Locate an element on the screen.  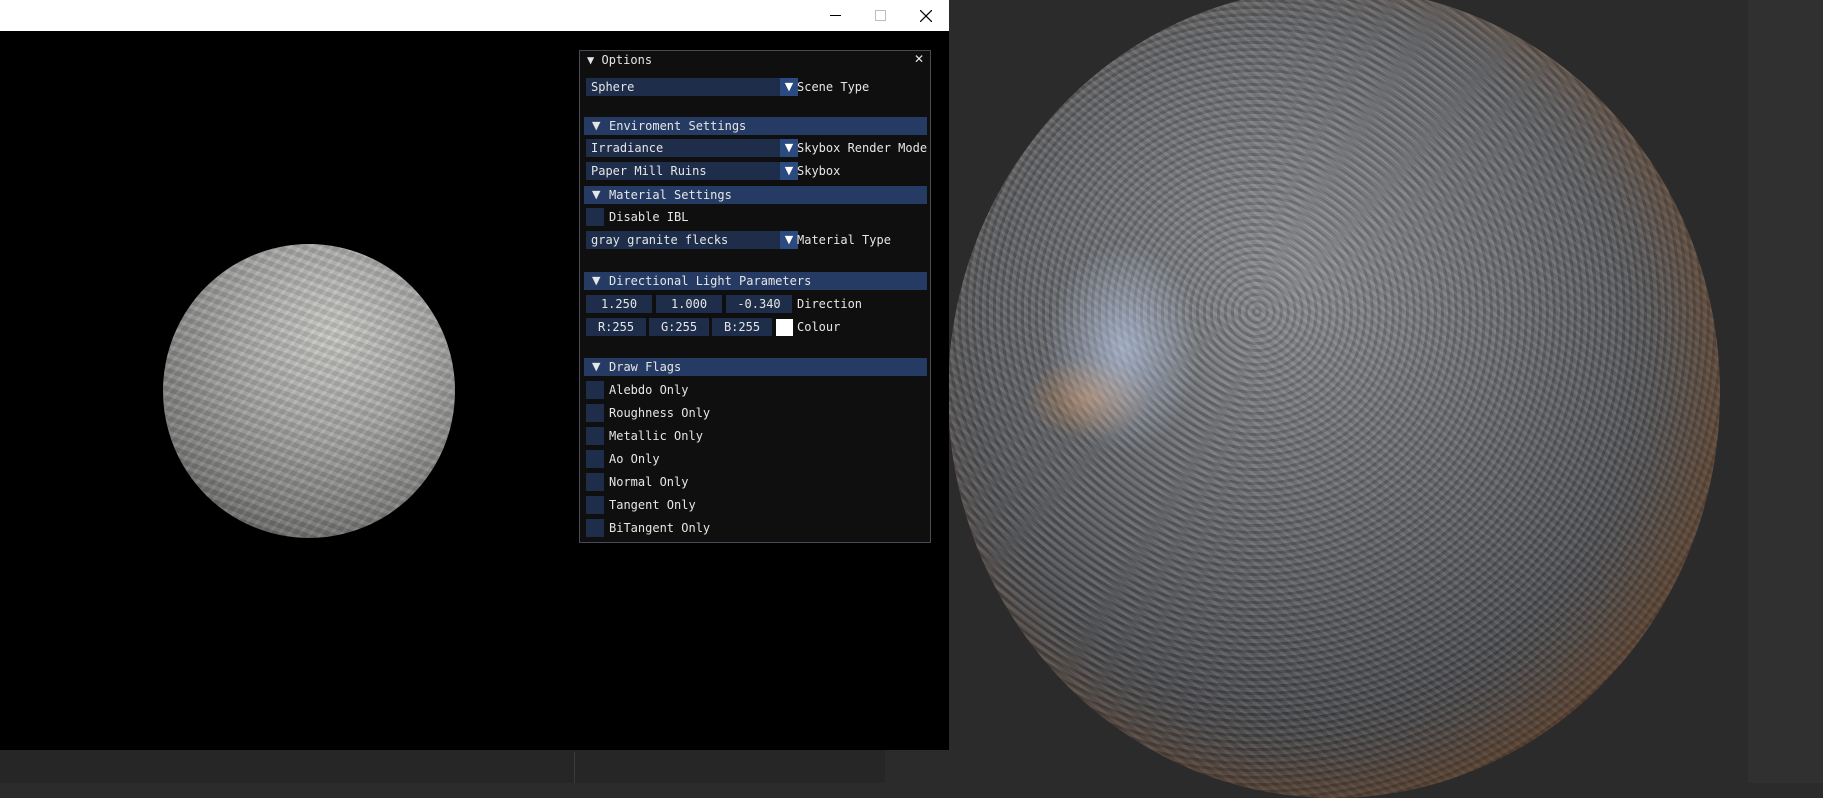
scene-type-combo: Sphere ▼ is located at coordinates (692, 87).